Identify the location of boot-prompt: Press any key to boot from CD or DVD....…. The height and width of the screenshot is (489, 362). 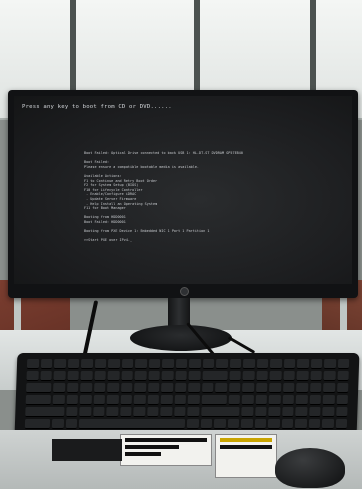
(97, 107).